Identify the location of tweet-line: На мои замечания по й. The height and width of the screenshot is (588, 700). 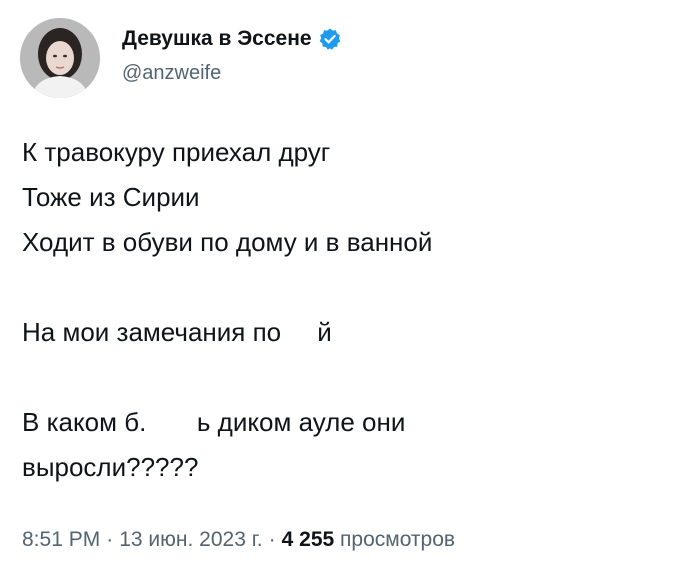
(177, 332).